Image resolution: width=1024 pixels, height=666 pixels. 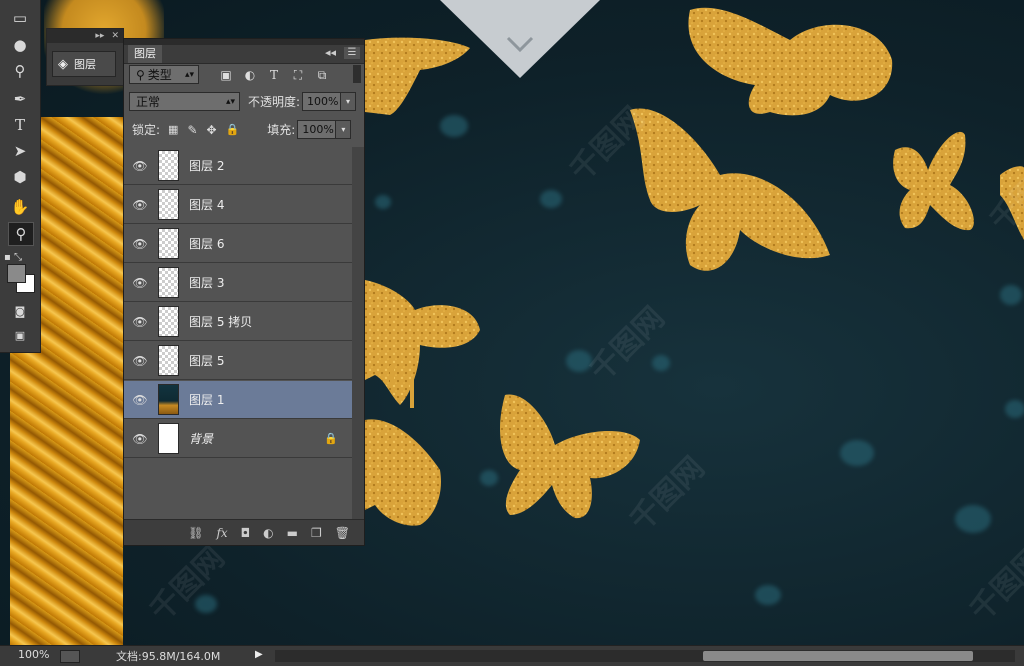 I want to click on layers-icon: ◈, so click(x=63, y=64).